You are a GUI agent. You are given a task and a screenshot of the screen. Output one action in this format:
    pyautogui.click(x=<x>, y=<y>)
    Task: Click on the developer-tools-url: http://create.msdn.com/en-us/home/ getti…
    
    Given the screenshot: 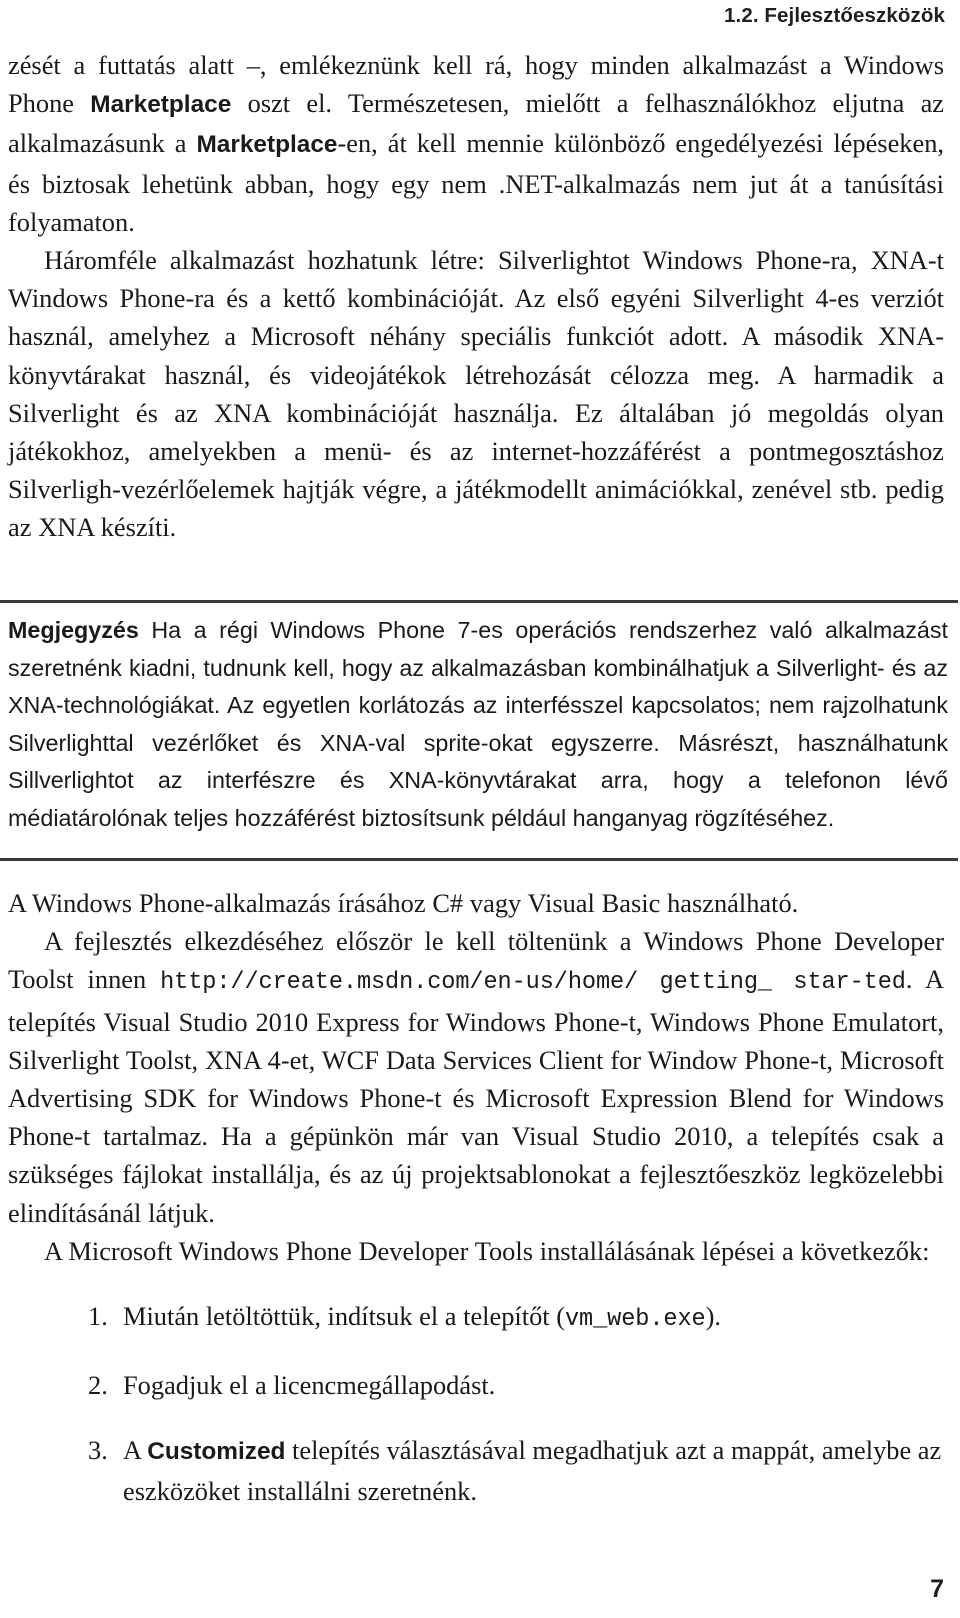 What is the action you would take?
    pyautogui.click(x=533, y=982)
    